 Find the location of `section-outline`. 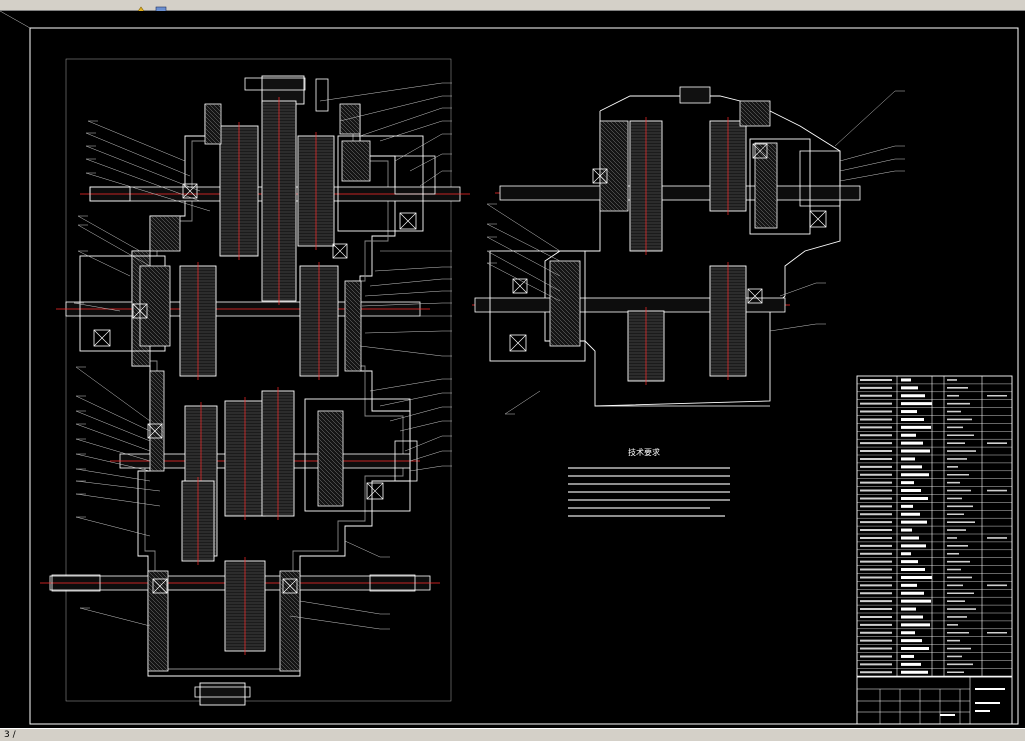

section-outline is located at coordinates (614, 166).